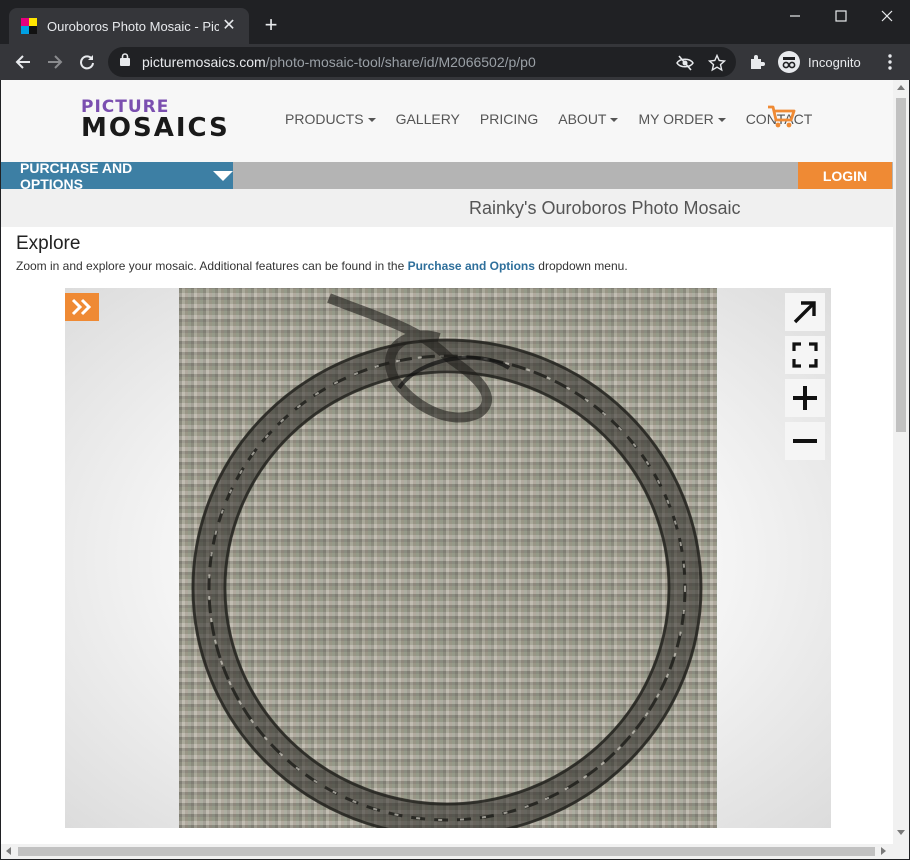  I want to click on expand-panel-button, so click(82, 307).